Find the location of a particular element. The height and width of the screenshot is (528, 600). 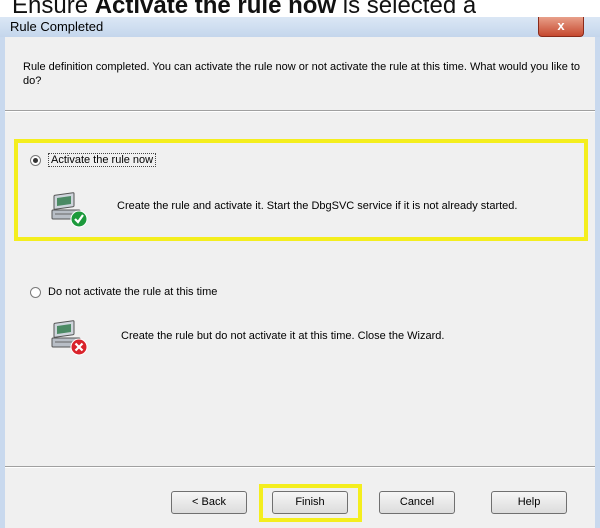

finish-button: Finish is located at coordinates (310, 502).